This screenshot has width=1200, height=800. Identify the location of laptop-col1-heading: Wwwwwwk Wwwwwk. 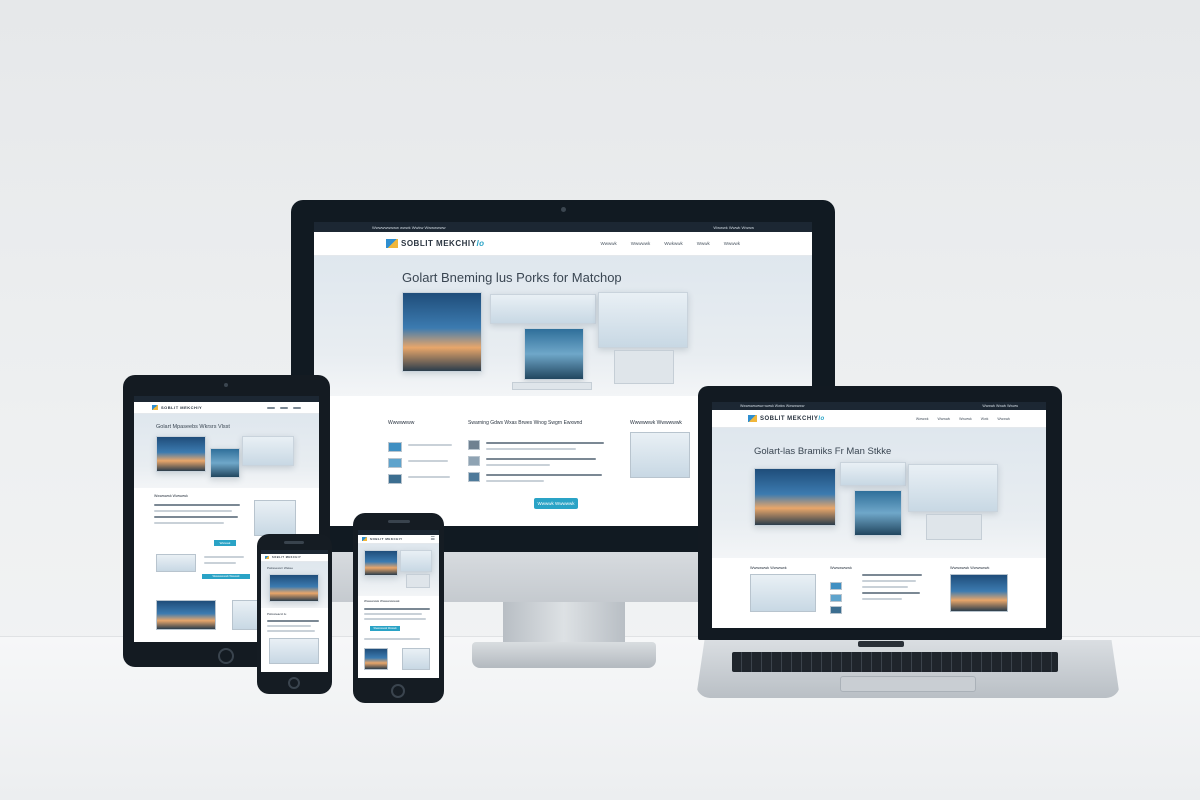
(768, 568).